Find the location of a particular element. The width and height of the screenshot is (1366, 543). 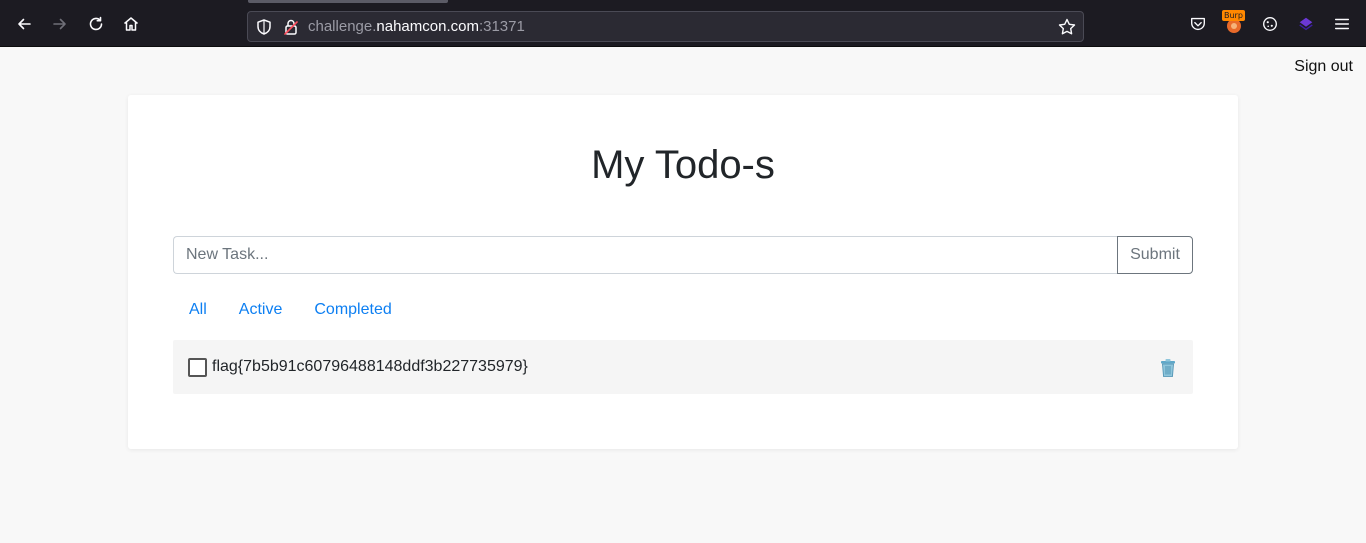

home-button is located at coordinates (131, 24).